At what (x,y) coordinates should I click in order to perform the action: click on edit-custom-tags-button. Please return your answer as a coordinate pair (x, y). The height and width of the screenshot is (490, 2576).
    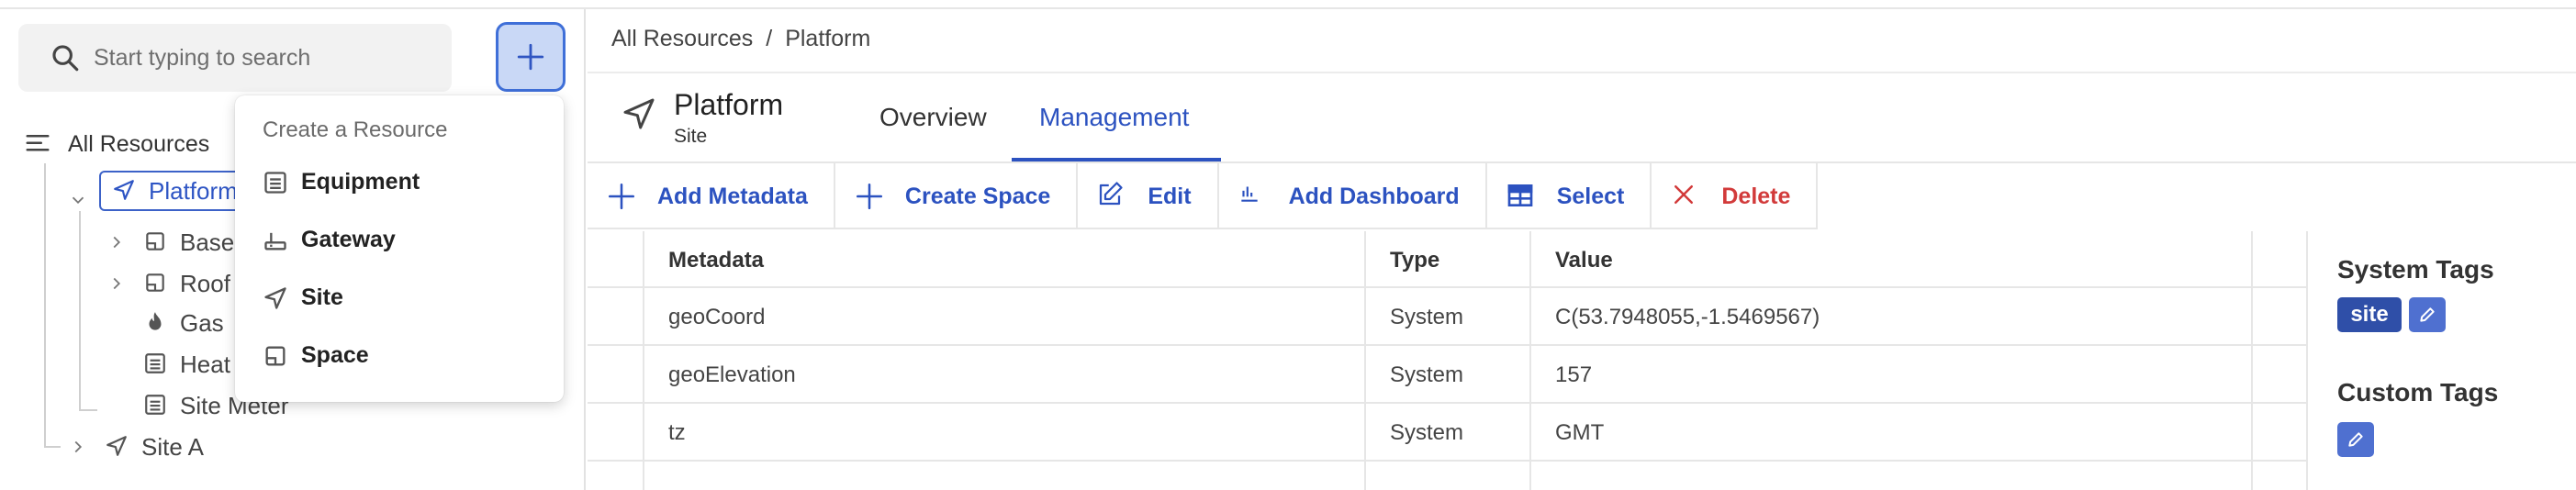
    Looking at the image, I should click on (2355, 439).